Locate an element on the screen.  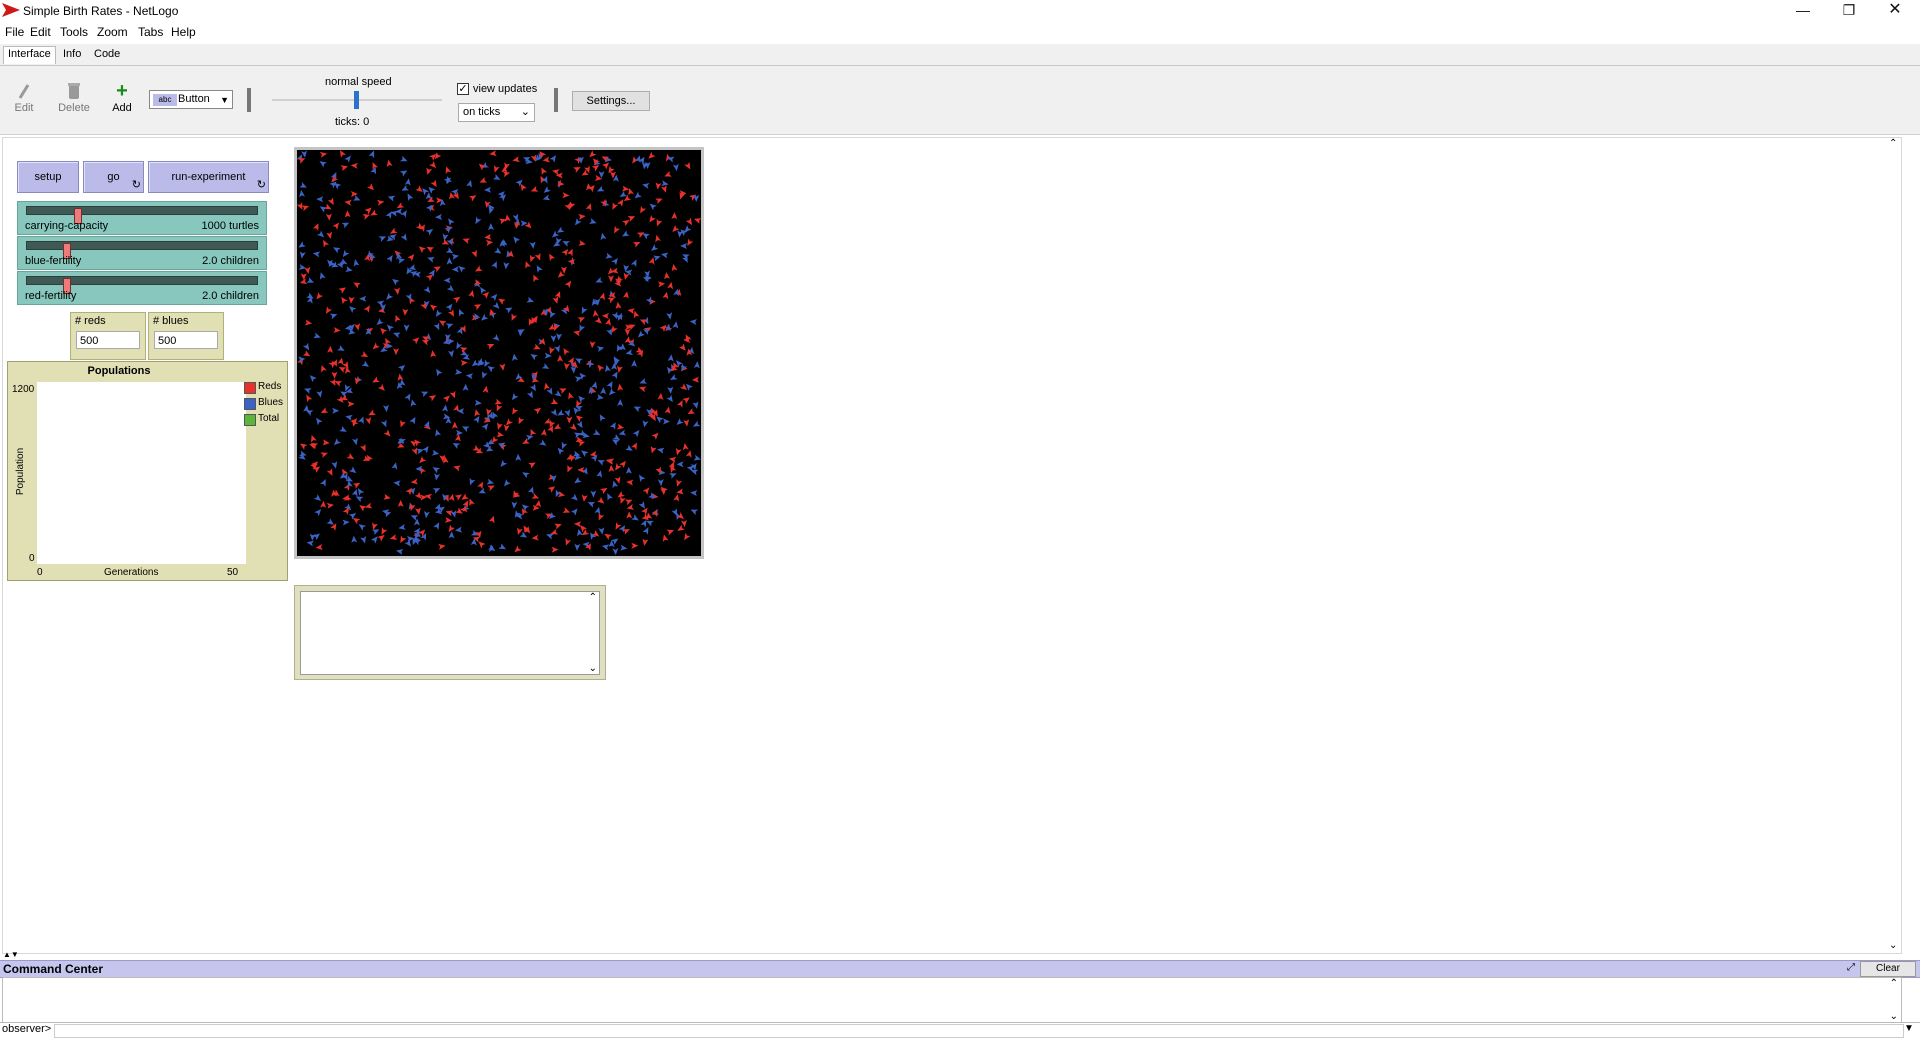
setup-button-label: setup is located at coordinates (48, 177).